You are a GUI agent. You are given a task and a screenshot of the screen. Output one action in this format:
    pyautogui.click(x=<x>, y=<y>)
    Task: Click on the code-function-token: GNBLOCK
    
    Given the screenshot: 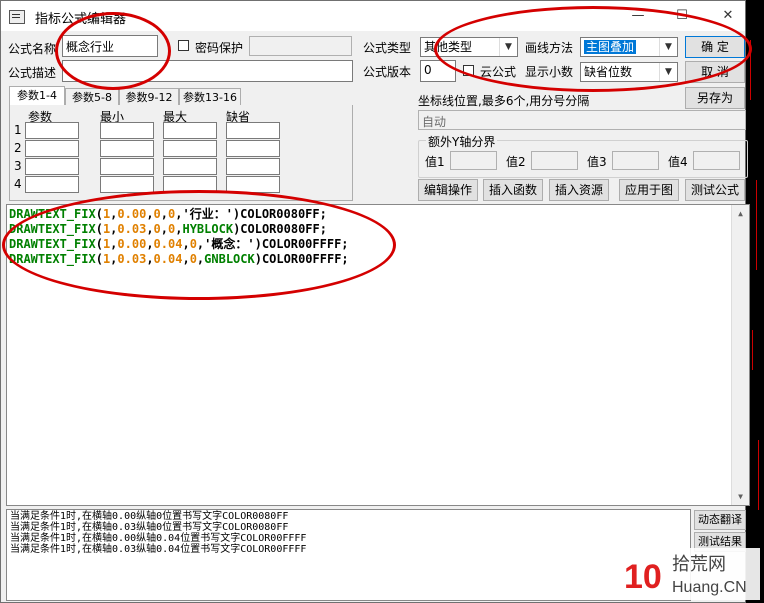 What is the action you would take?
    pyautogui.click(x=229, y=259)
    